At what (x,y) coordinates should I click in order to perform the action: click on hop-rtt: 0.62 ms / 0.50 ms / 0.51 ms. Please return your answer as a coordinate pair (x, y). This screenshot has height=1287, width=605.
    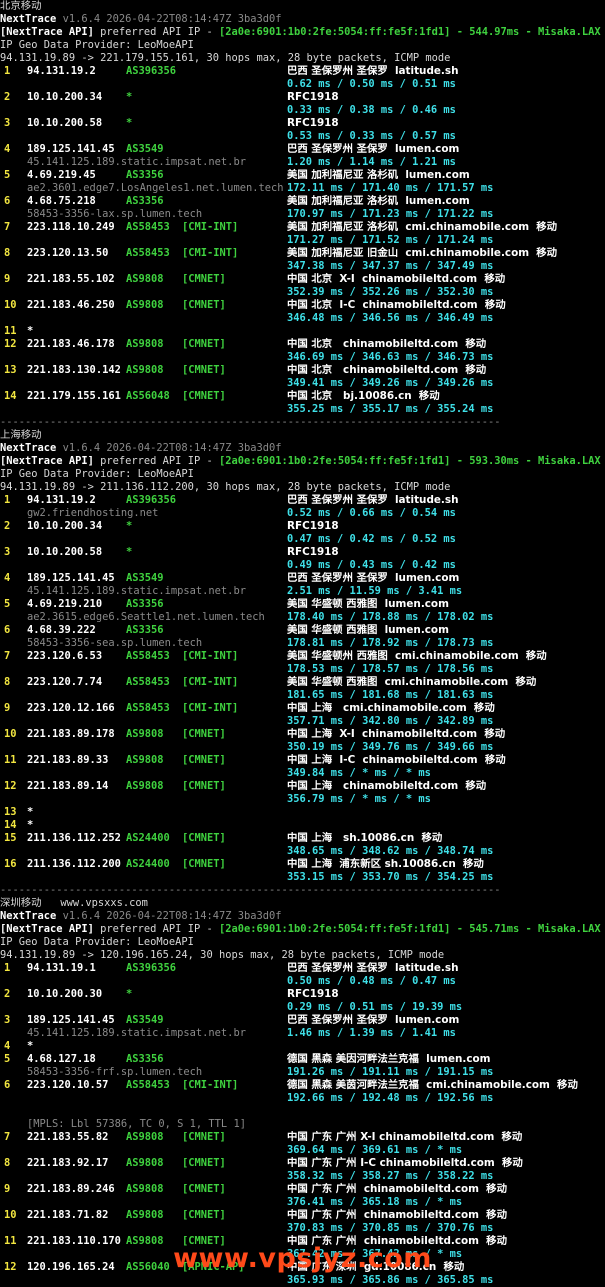
    Looking at the image, I should click on (371, 84).